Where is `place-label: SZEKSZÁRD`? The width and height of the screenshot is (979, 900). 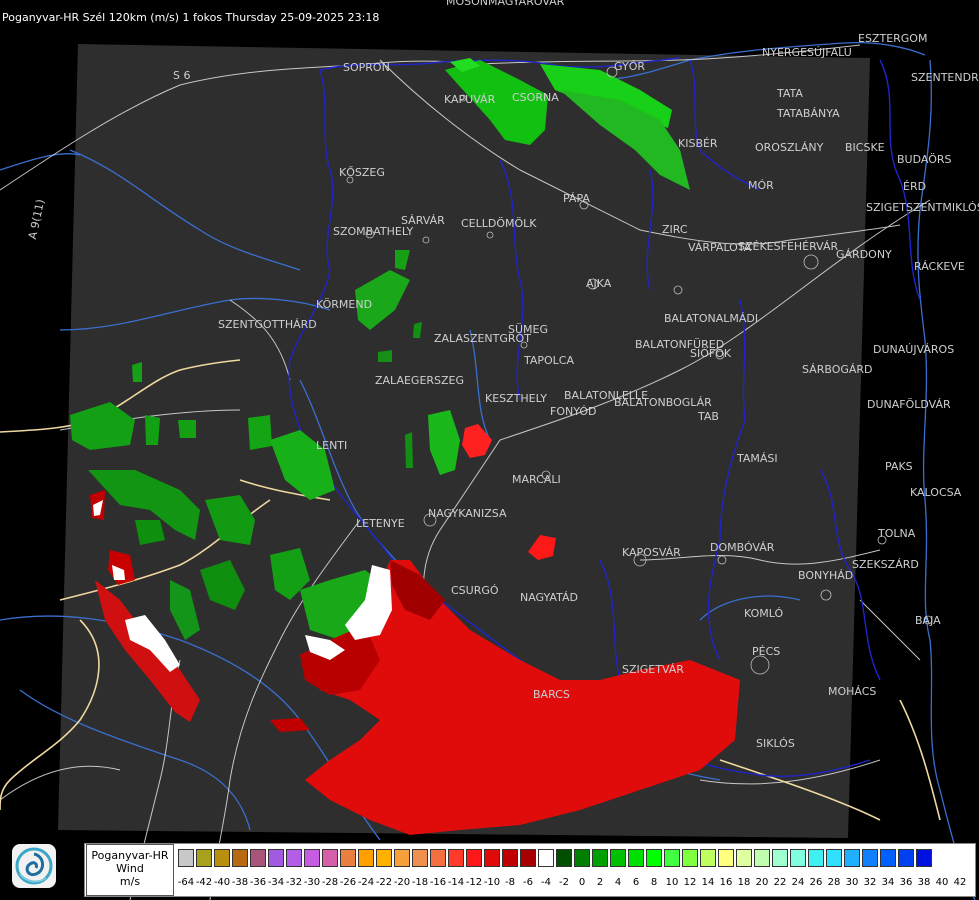 place-label: SZEKSZÁRD is located at coordinates (885, 564).